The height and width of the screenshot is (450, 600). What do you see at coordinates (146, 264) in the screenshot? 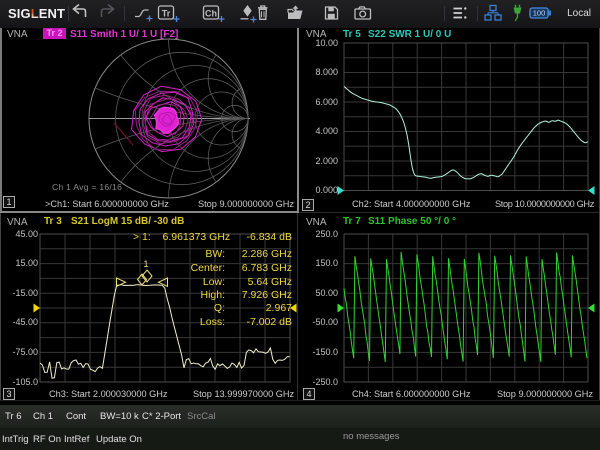
I see `svg-text: 1` at bounding box center [146, 264].